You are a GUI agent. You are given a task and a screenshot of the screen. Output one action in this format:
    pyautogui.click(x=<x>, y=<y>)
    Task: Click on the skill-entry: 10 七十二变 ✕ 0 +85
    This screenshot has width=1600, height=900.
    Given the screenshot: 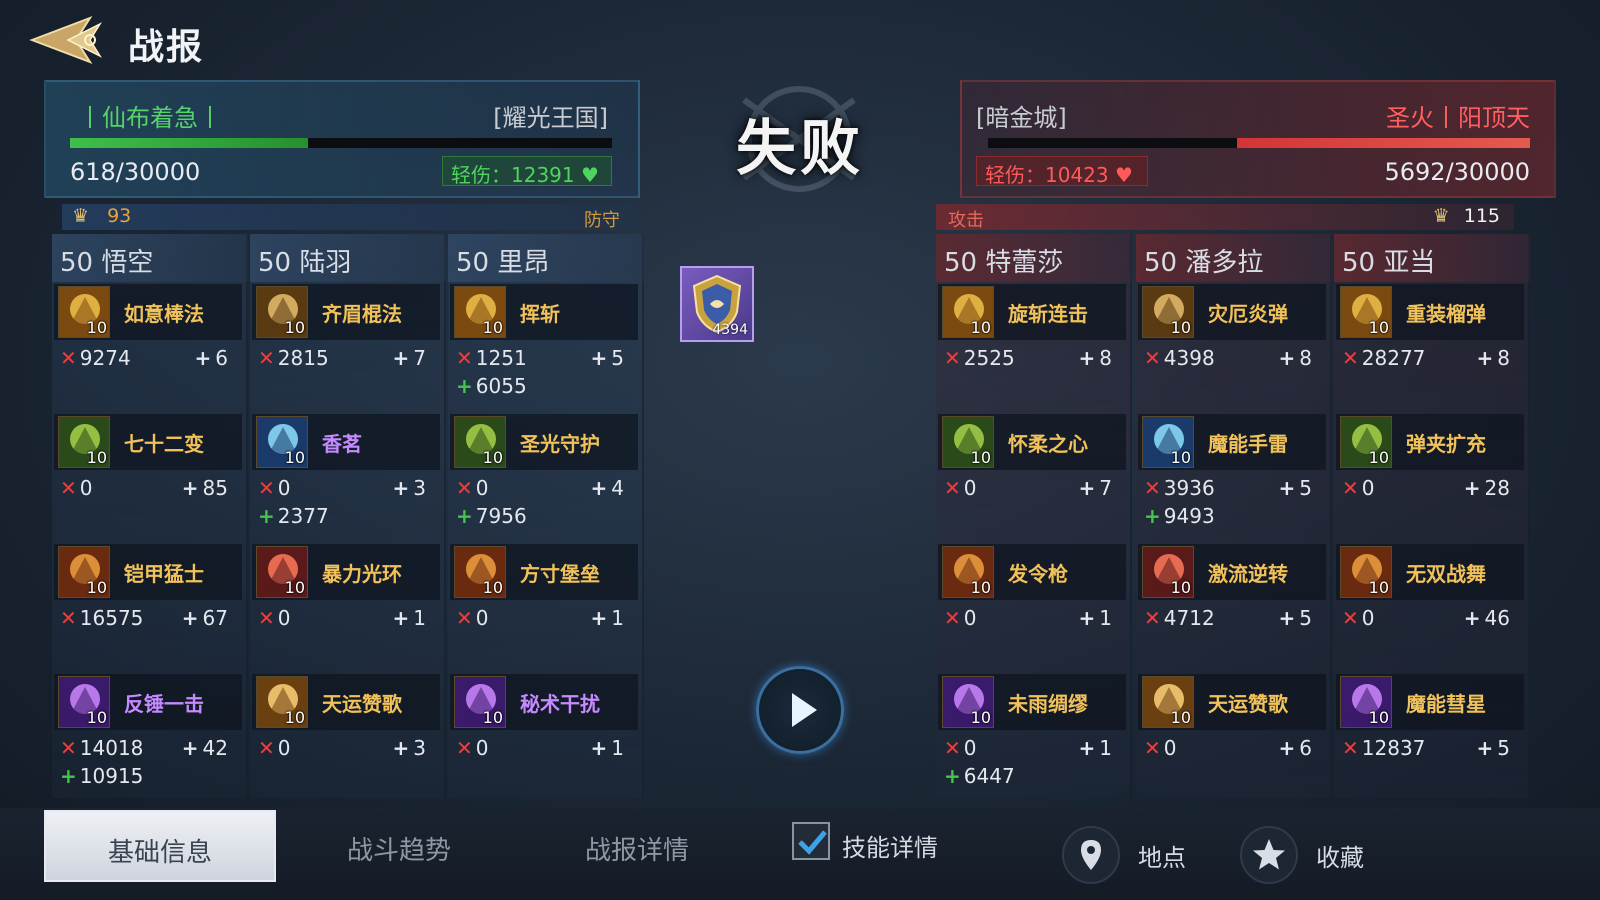 What is the action you would take?
    pyautogui.click(x=148, y=472)
    